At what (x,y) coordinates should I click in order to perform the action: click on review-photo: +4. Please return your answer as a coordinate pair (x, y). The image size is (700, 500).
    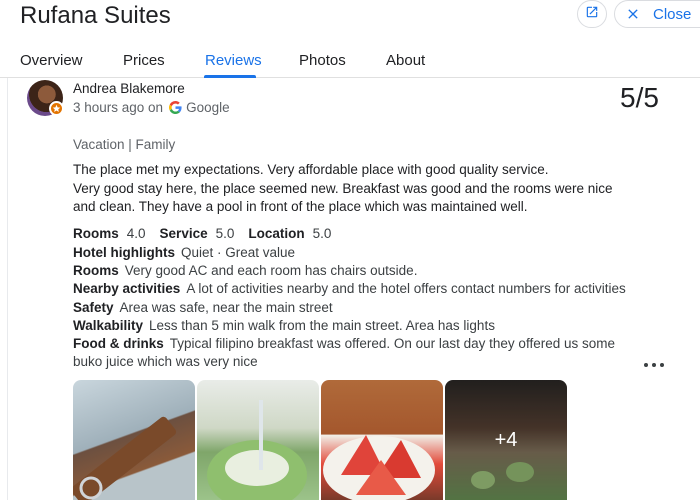
    Looking at the image, I should click on (506, 440).